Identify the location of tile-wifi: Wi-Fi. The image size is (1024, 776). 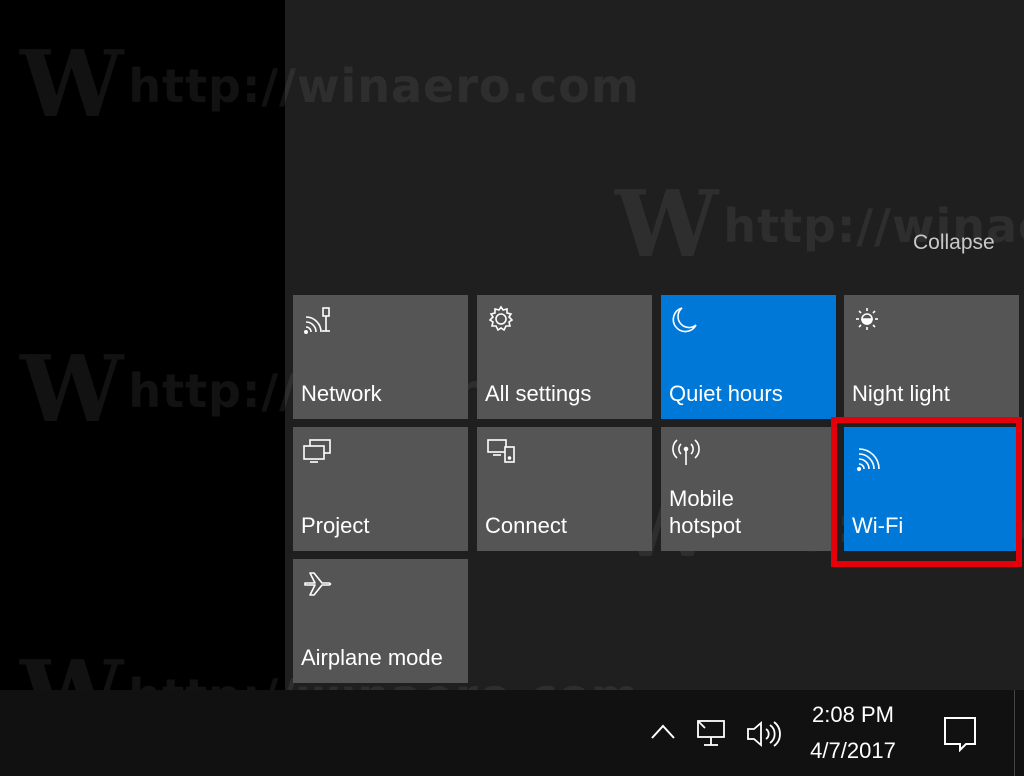
(931, 489).